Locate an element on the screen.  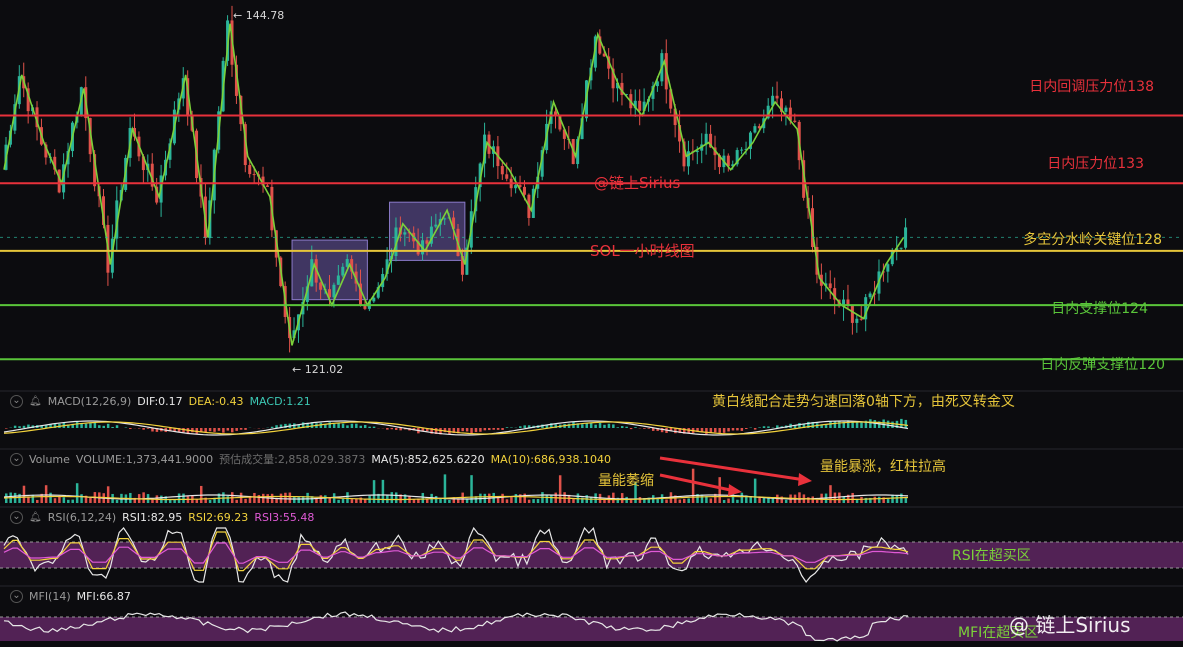
level-label-128: 多空分水岭关键位128 is located at coordinates (1092, 239).